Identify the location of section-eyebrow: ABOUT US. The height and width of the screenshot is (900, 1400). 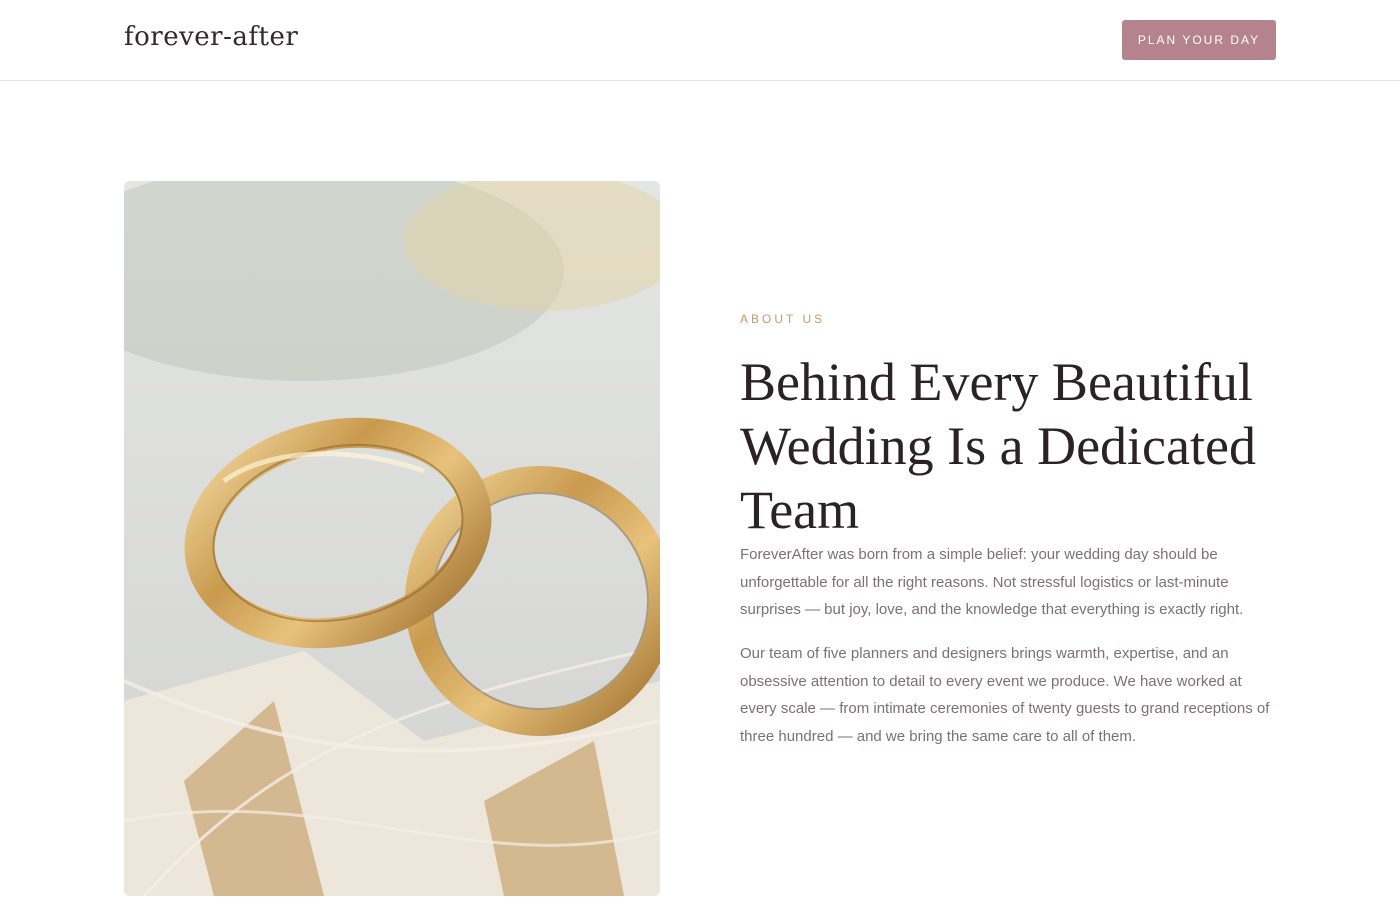
(783, 319).